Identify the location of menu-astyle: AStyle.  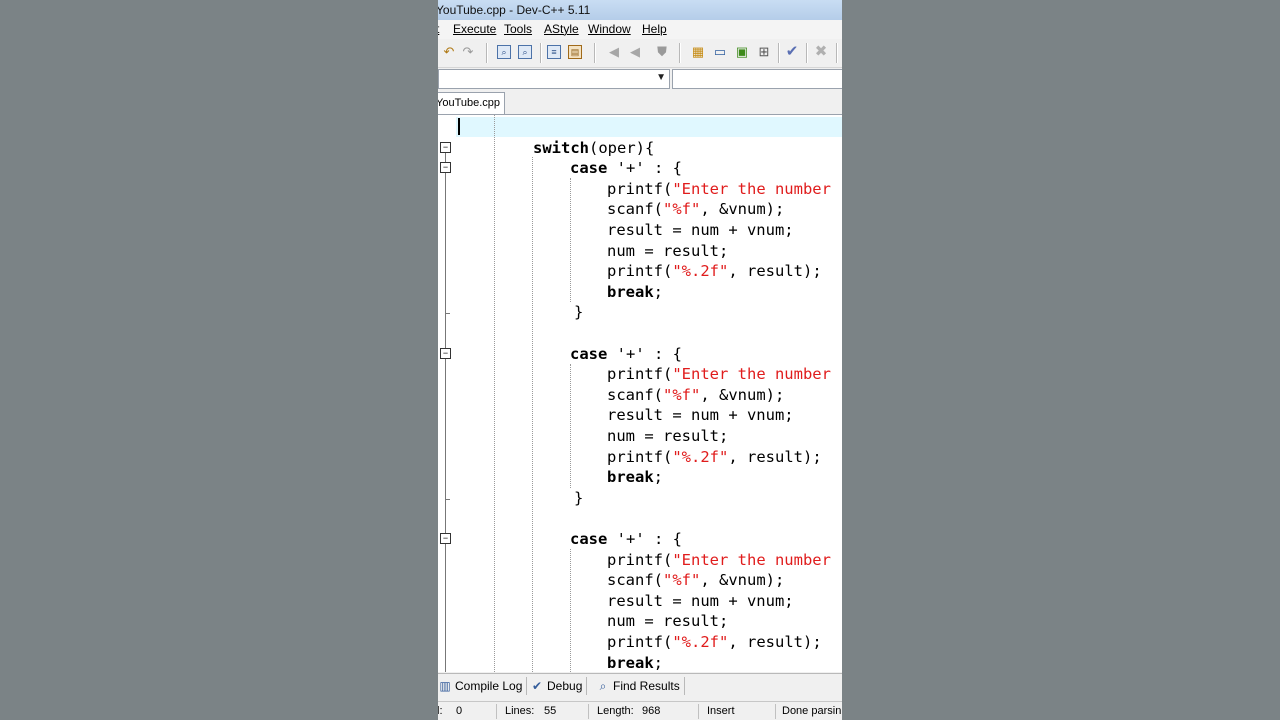
(561, 29).